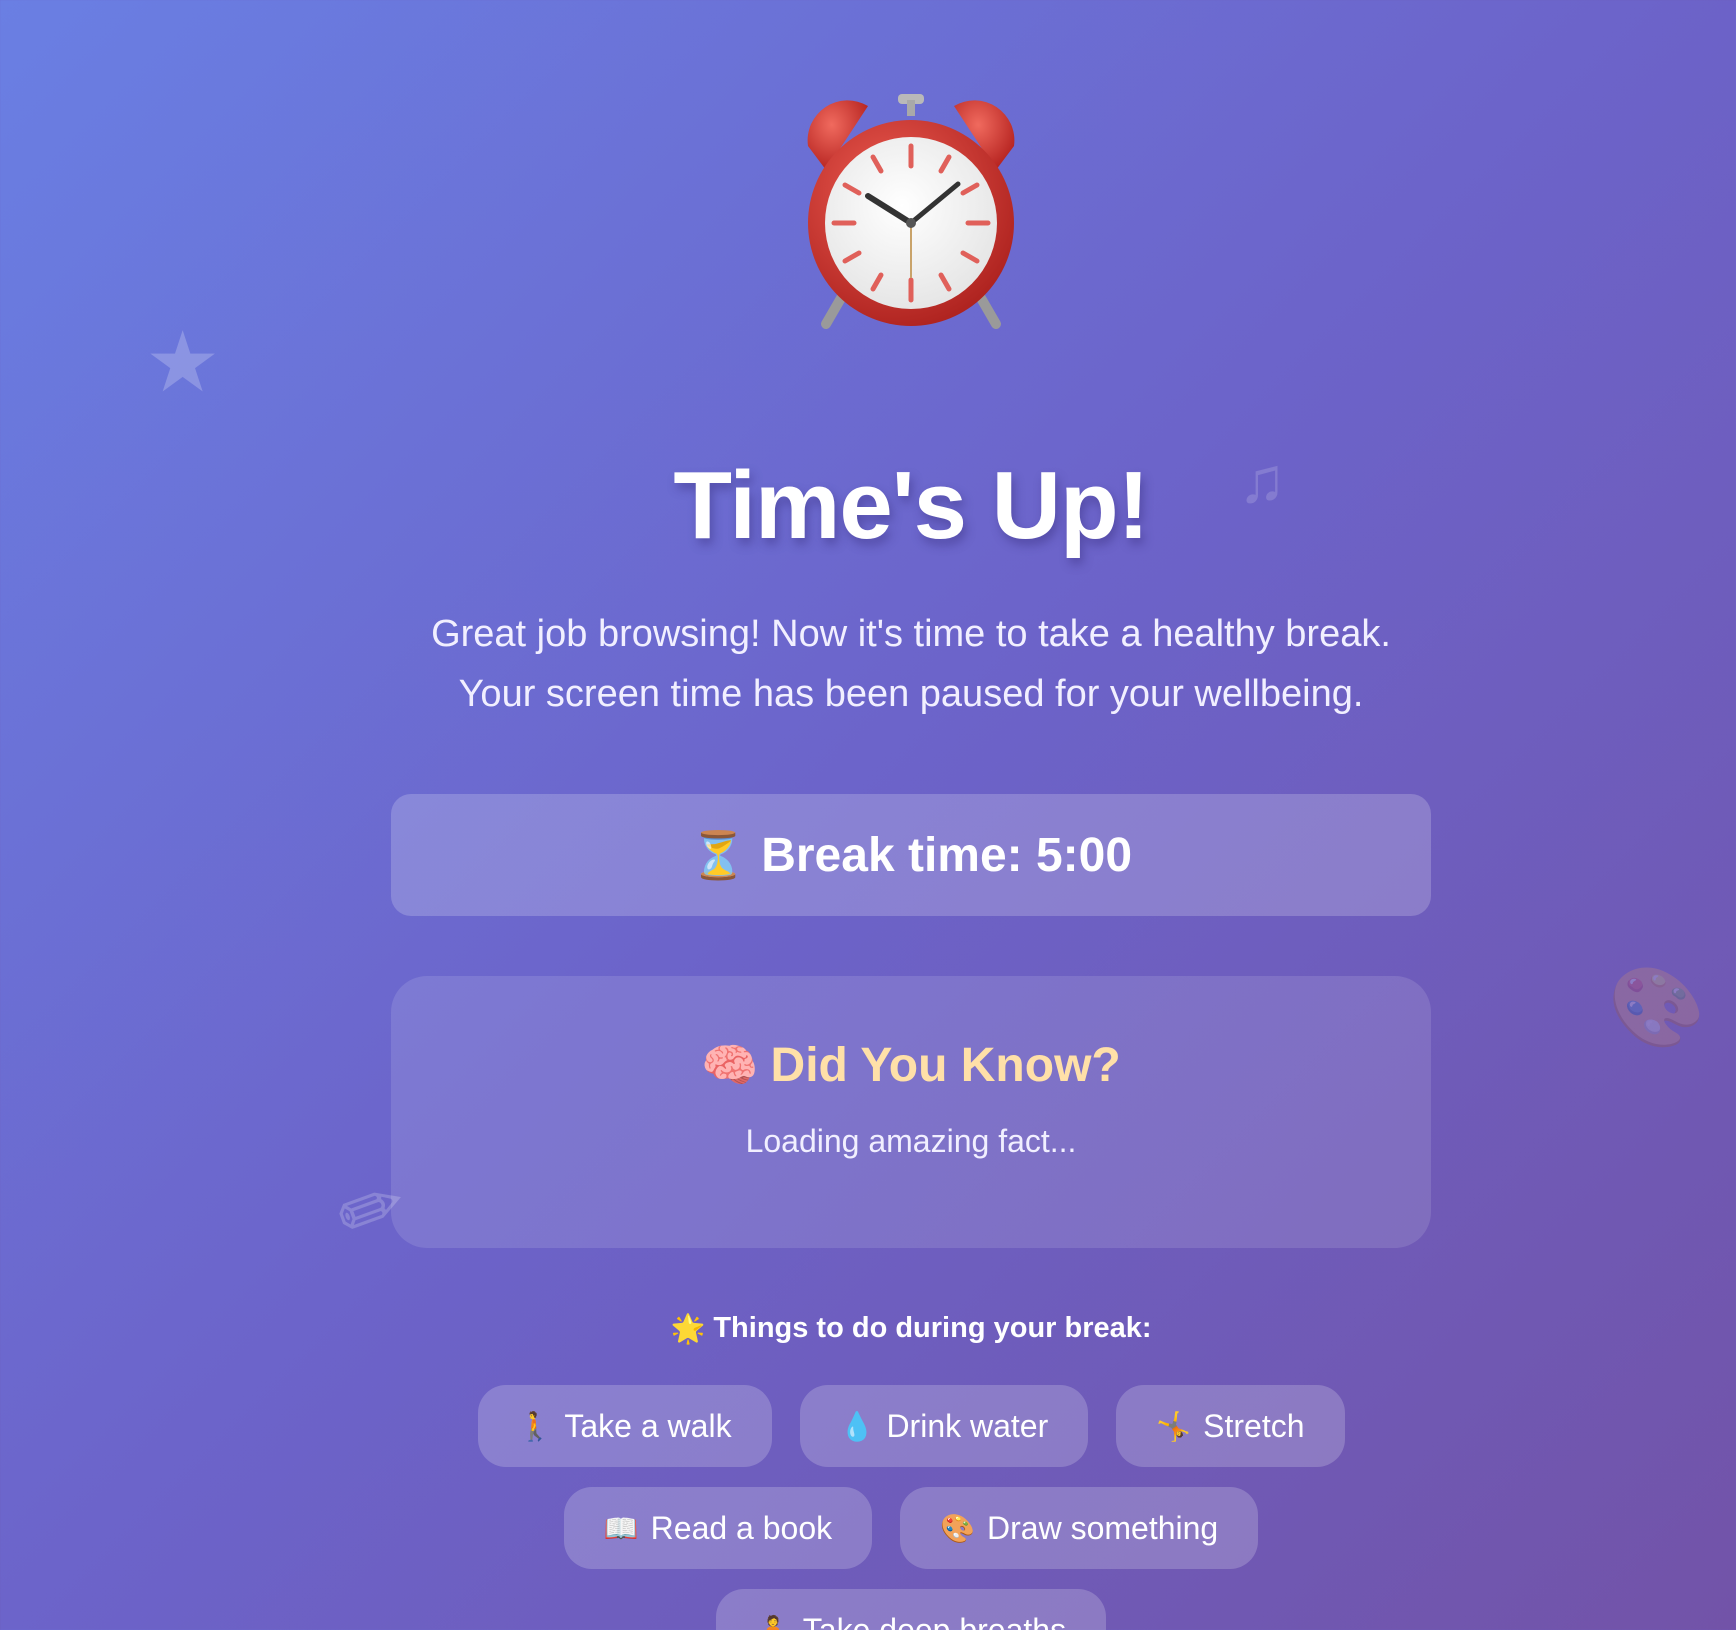 This screenshot has height=1630, width=1736. I want to click on activity-chip-stretch: 🤸 Stretch, so click(1230, 1426).